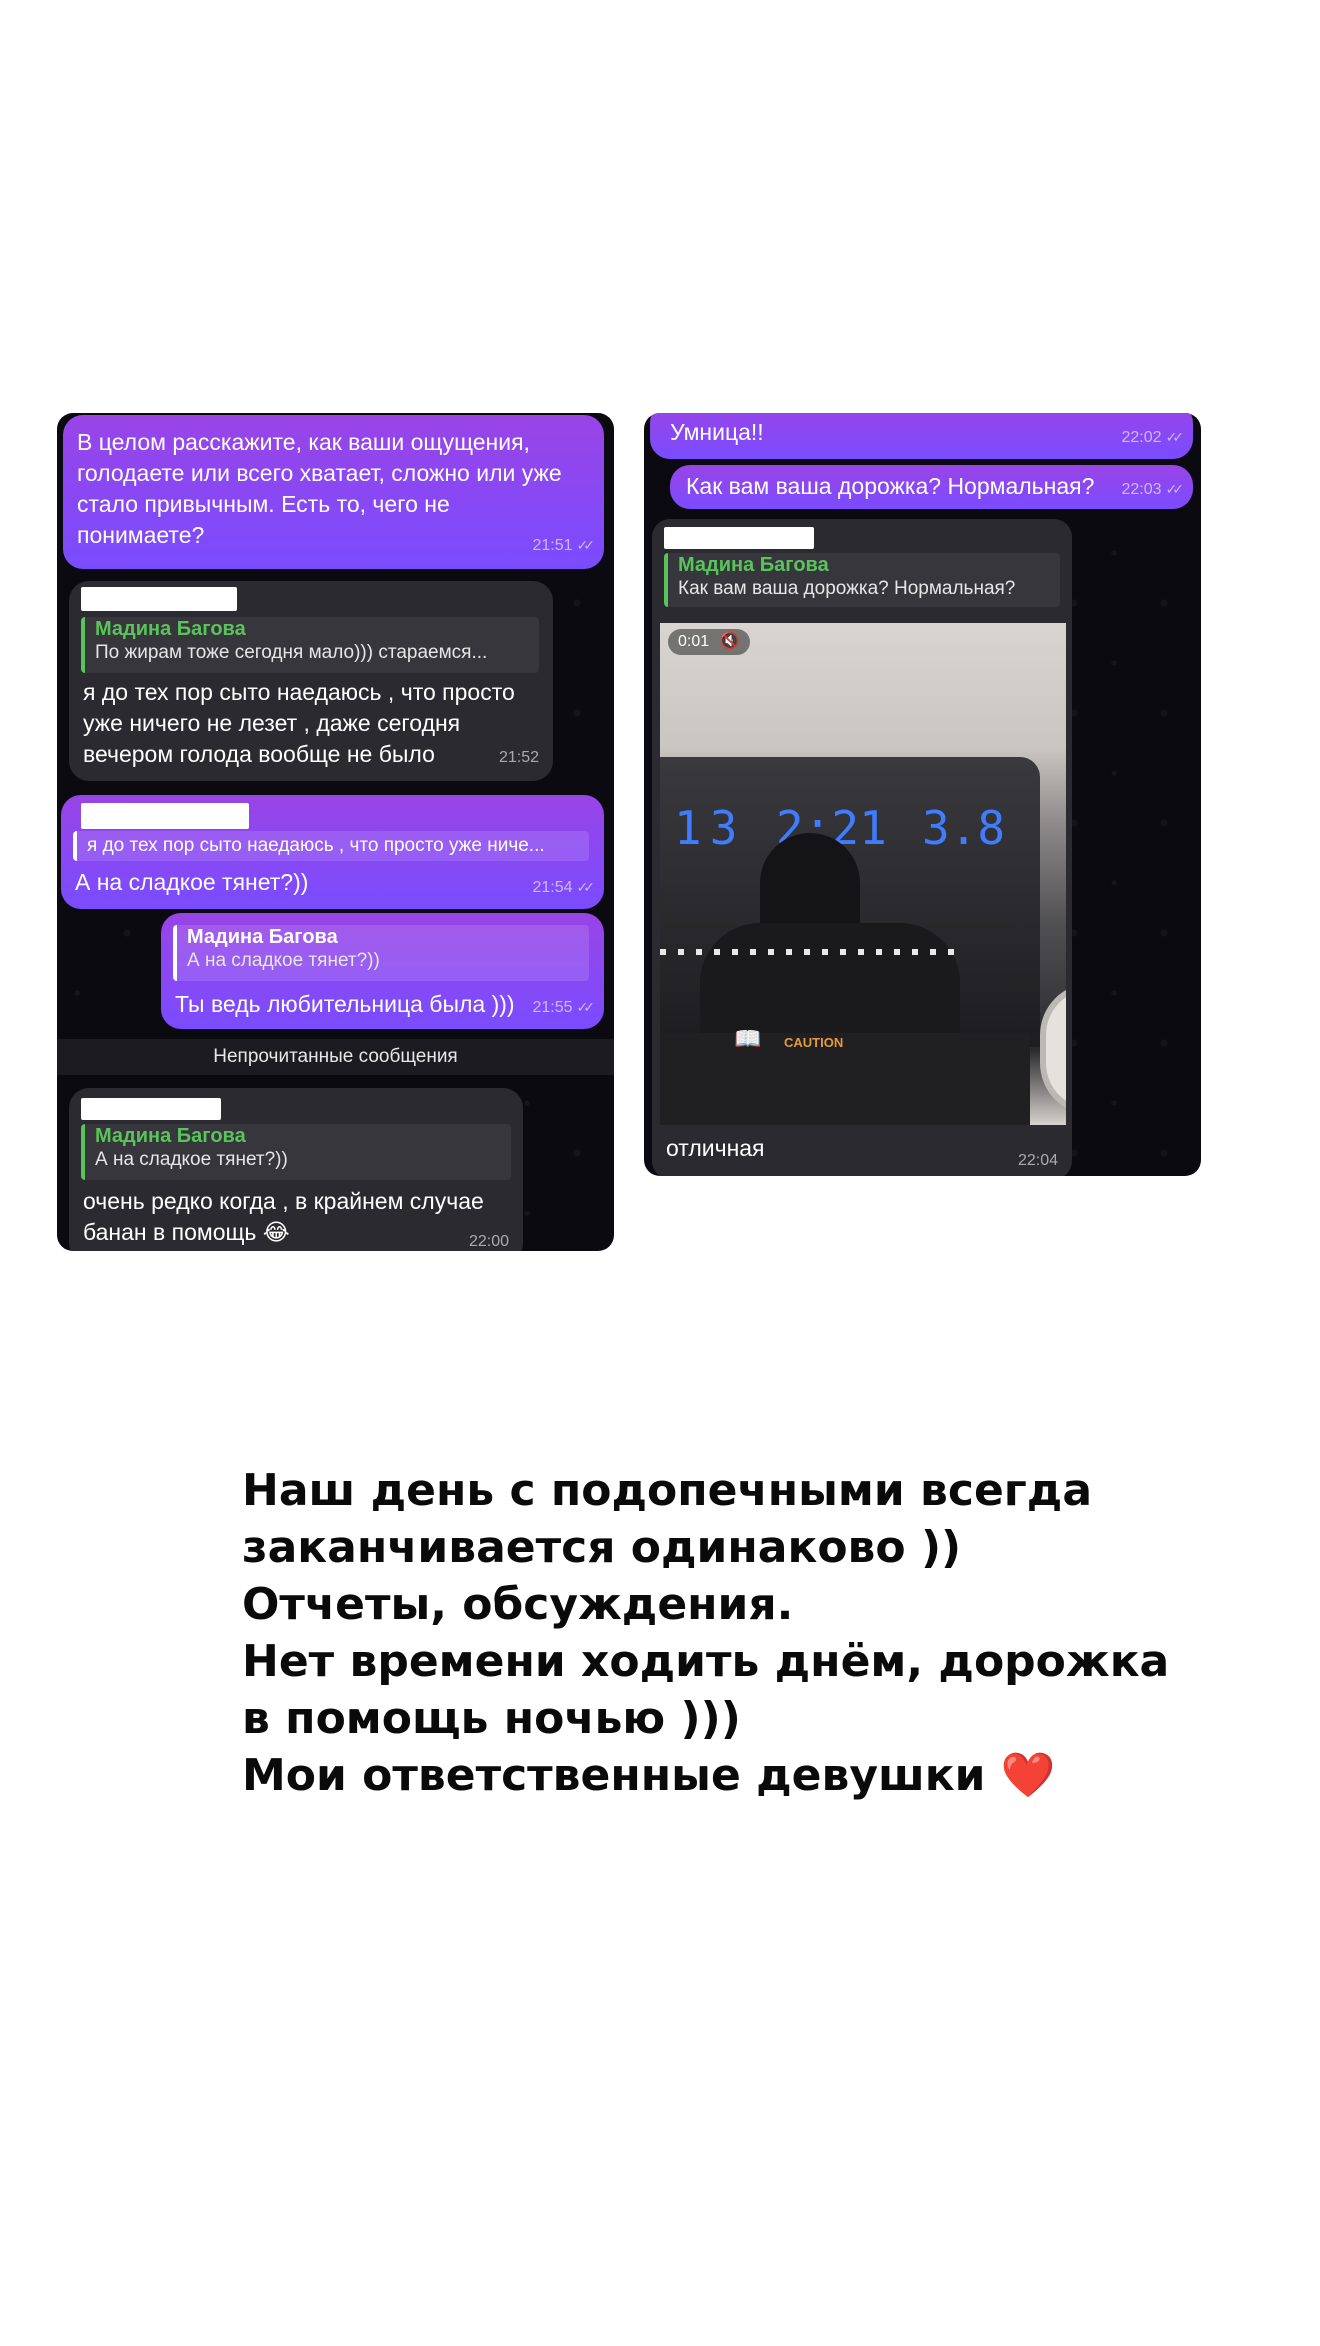 Image resolution: width=1320 pixels, height=2346 pixels. What do you see at coordinates (667, 1490) in the screenshot?
I see `caption-line: Наш день с подопечными всегда` at bounding box center [667, 1490].